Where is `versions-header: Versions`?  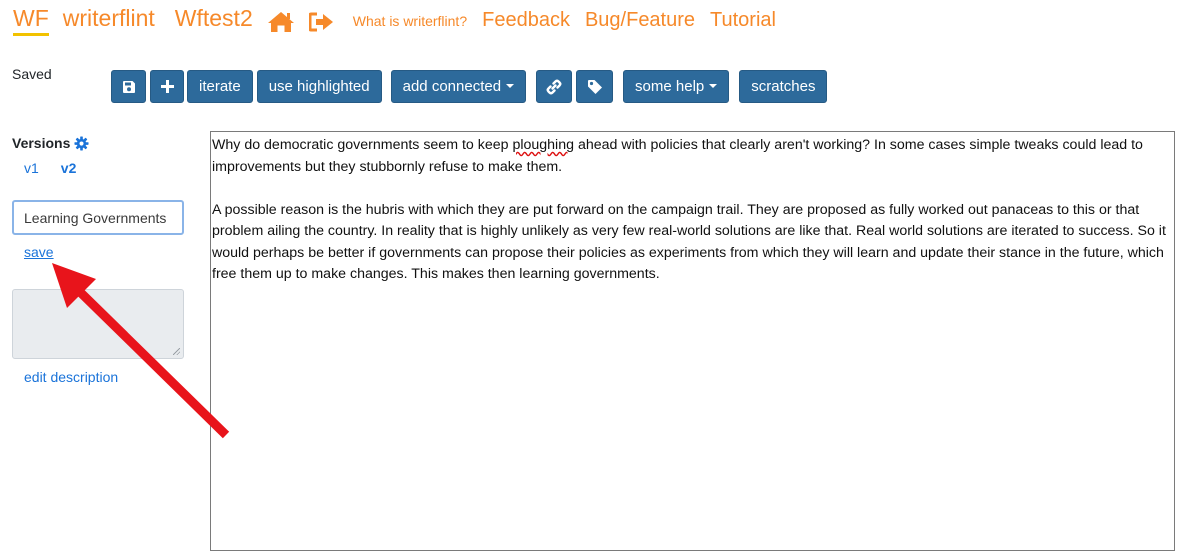 versions-header: Versions is located at coordinates (99, 143).